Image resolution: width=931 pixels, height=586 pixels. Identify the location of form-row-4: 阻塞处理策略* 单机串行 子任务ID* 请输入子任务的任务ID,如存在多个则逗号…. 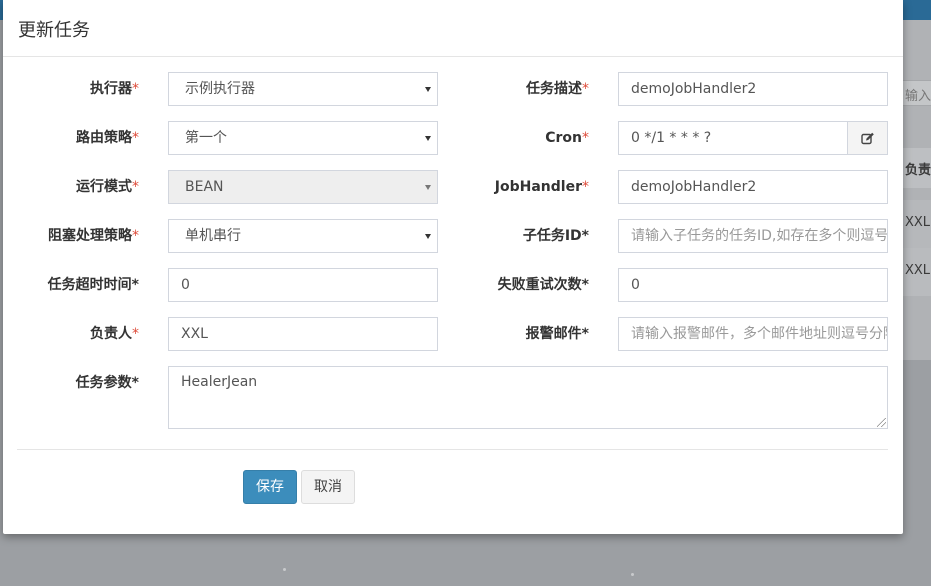
(453, 236).